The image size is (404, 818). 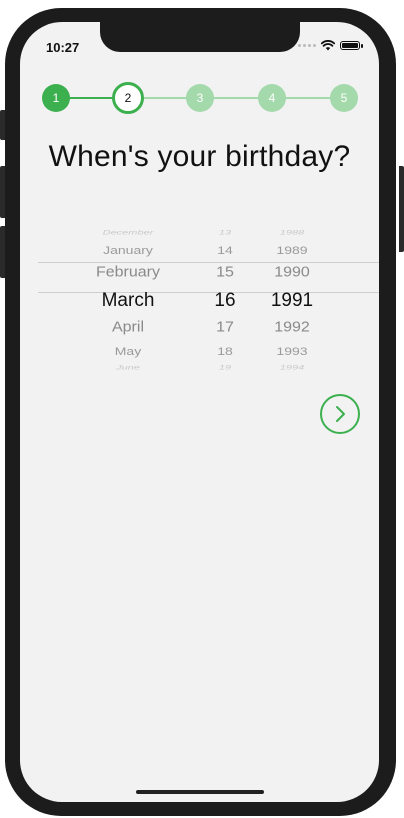 I want to click on home-indicator, so click(x=200, y=792).